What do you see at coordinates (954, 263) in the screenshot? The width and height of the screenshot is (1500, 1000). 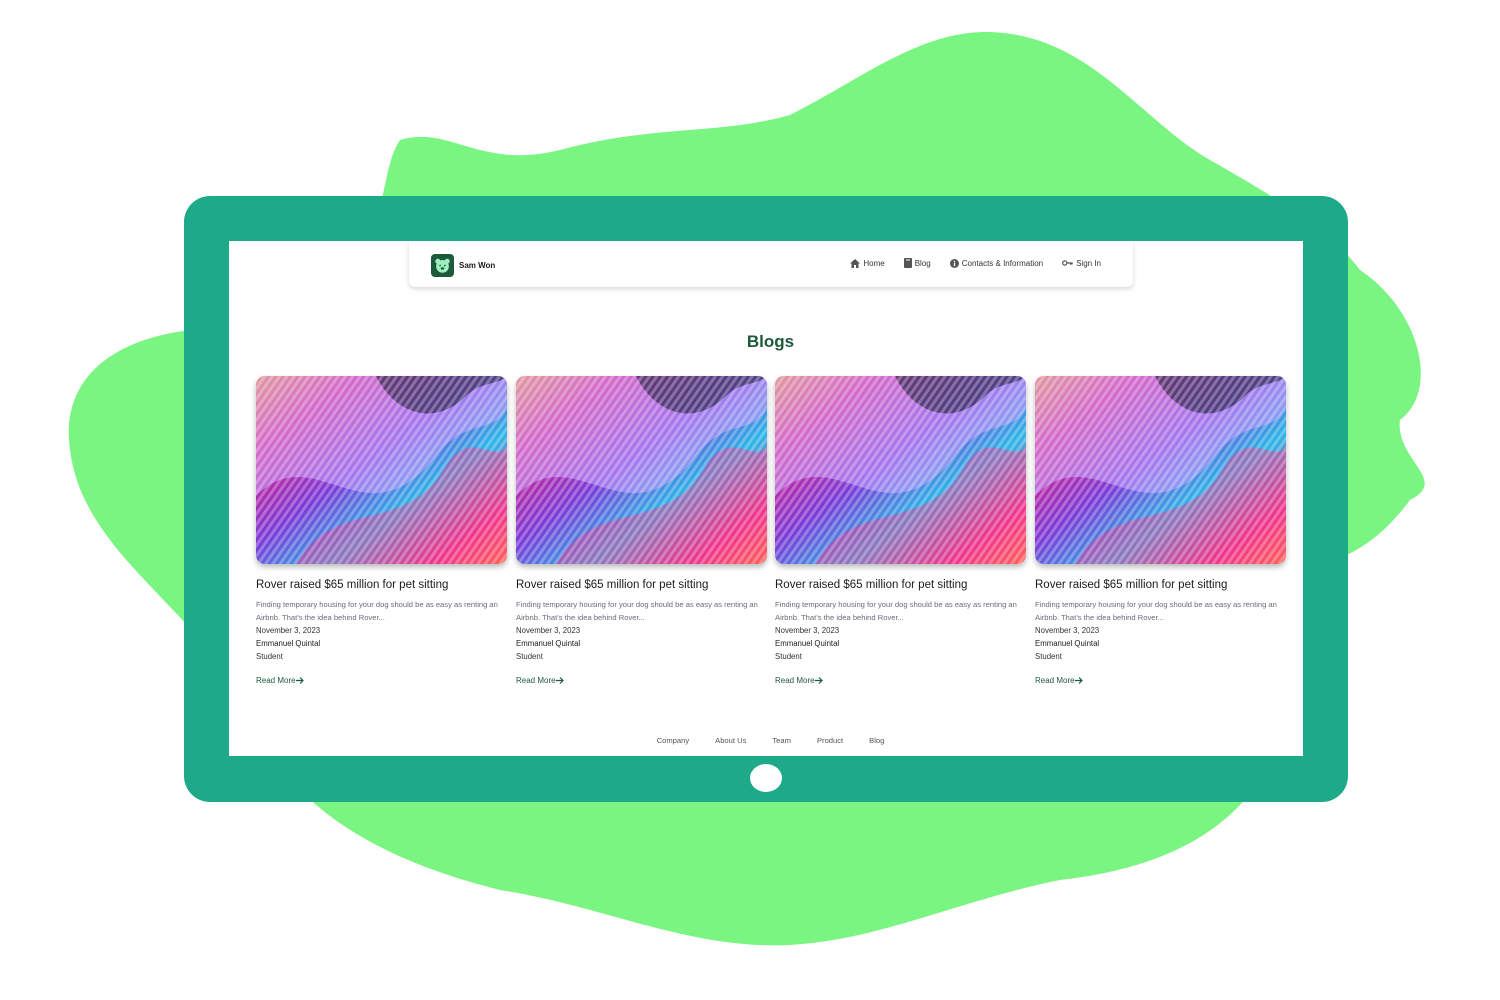 I see `info-icon` at bounding box center [954, 263].